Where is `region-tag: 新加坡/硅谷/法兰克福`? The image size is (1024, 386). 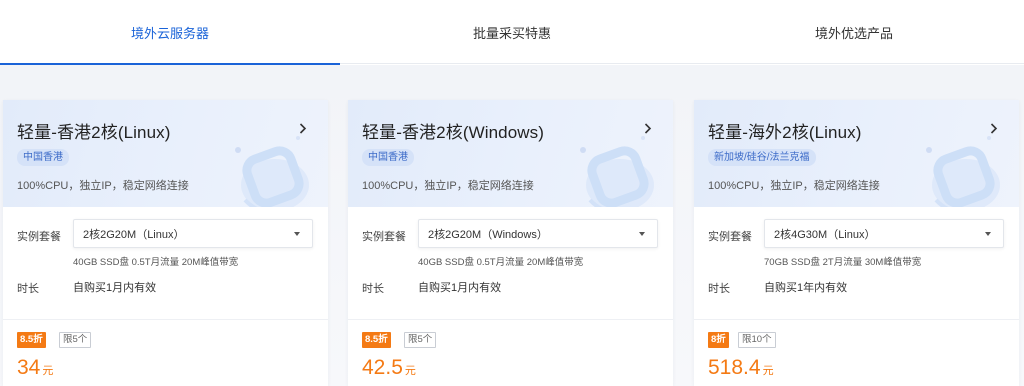
region-tag: 新加坡/硅谷/法兰克福 is located at coordinates (762, 157).